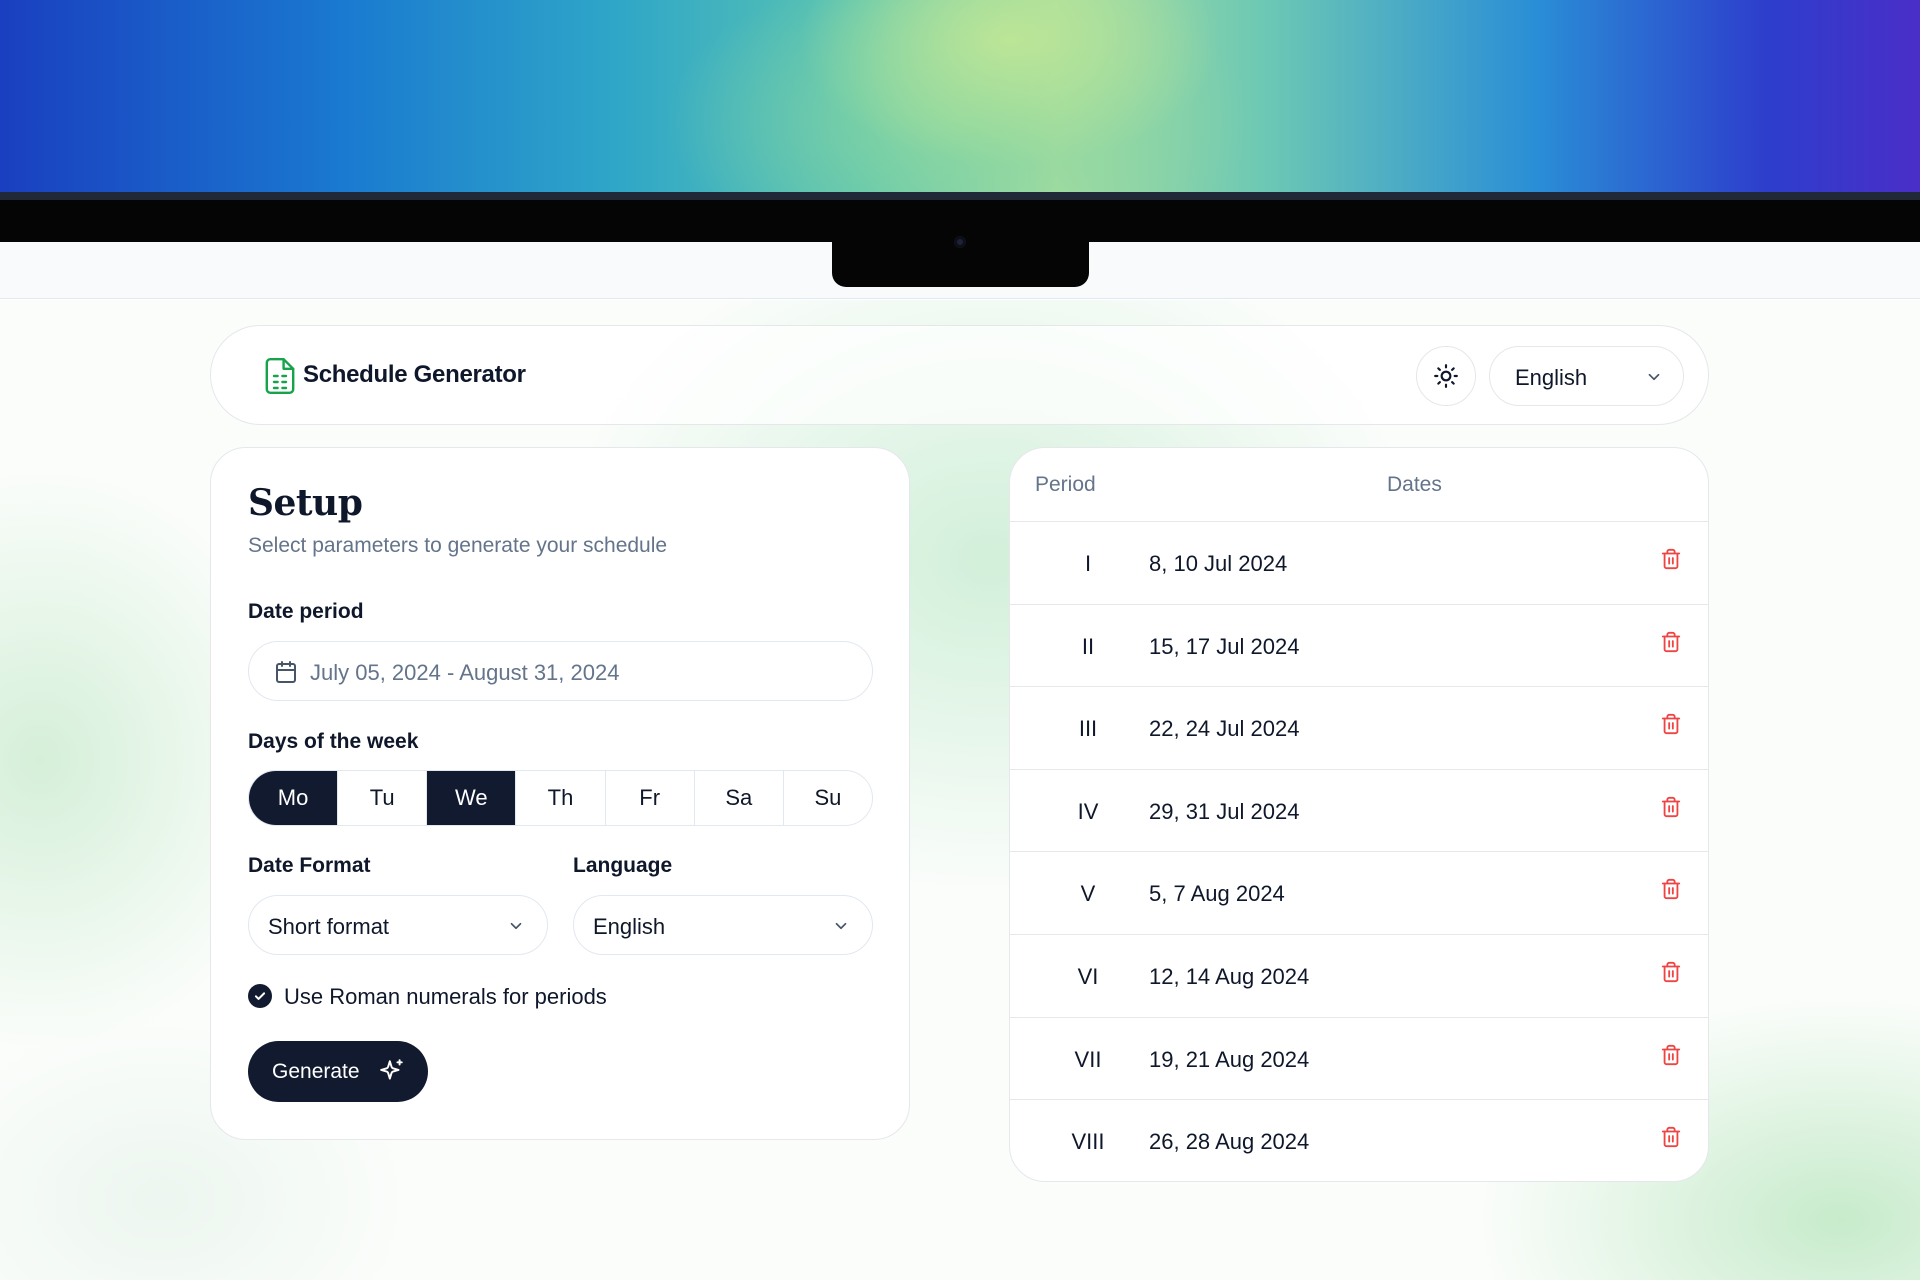 Image resolution: width=1920 pixels, height=1280 pixels. I want to click on camera-icon, so click(960, 242).